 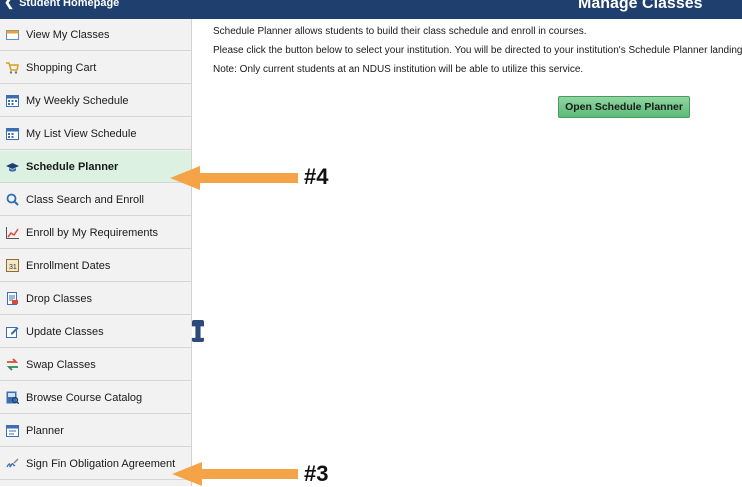 I want to click on collapse-sidebar-button: ❚❚, so click(x=198, y=331).